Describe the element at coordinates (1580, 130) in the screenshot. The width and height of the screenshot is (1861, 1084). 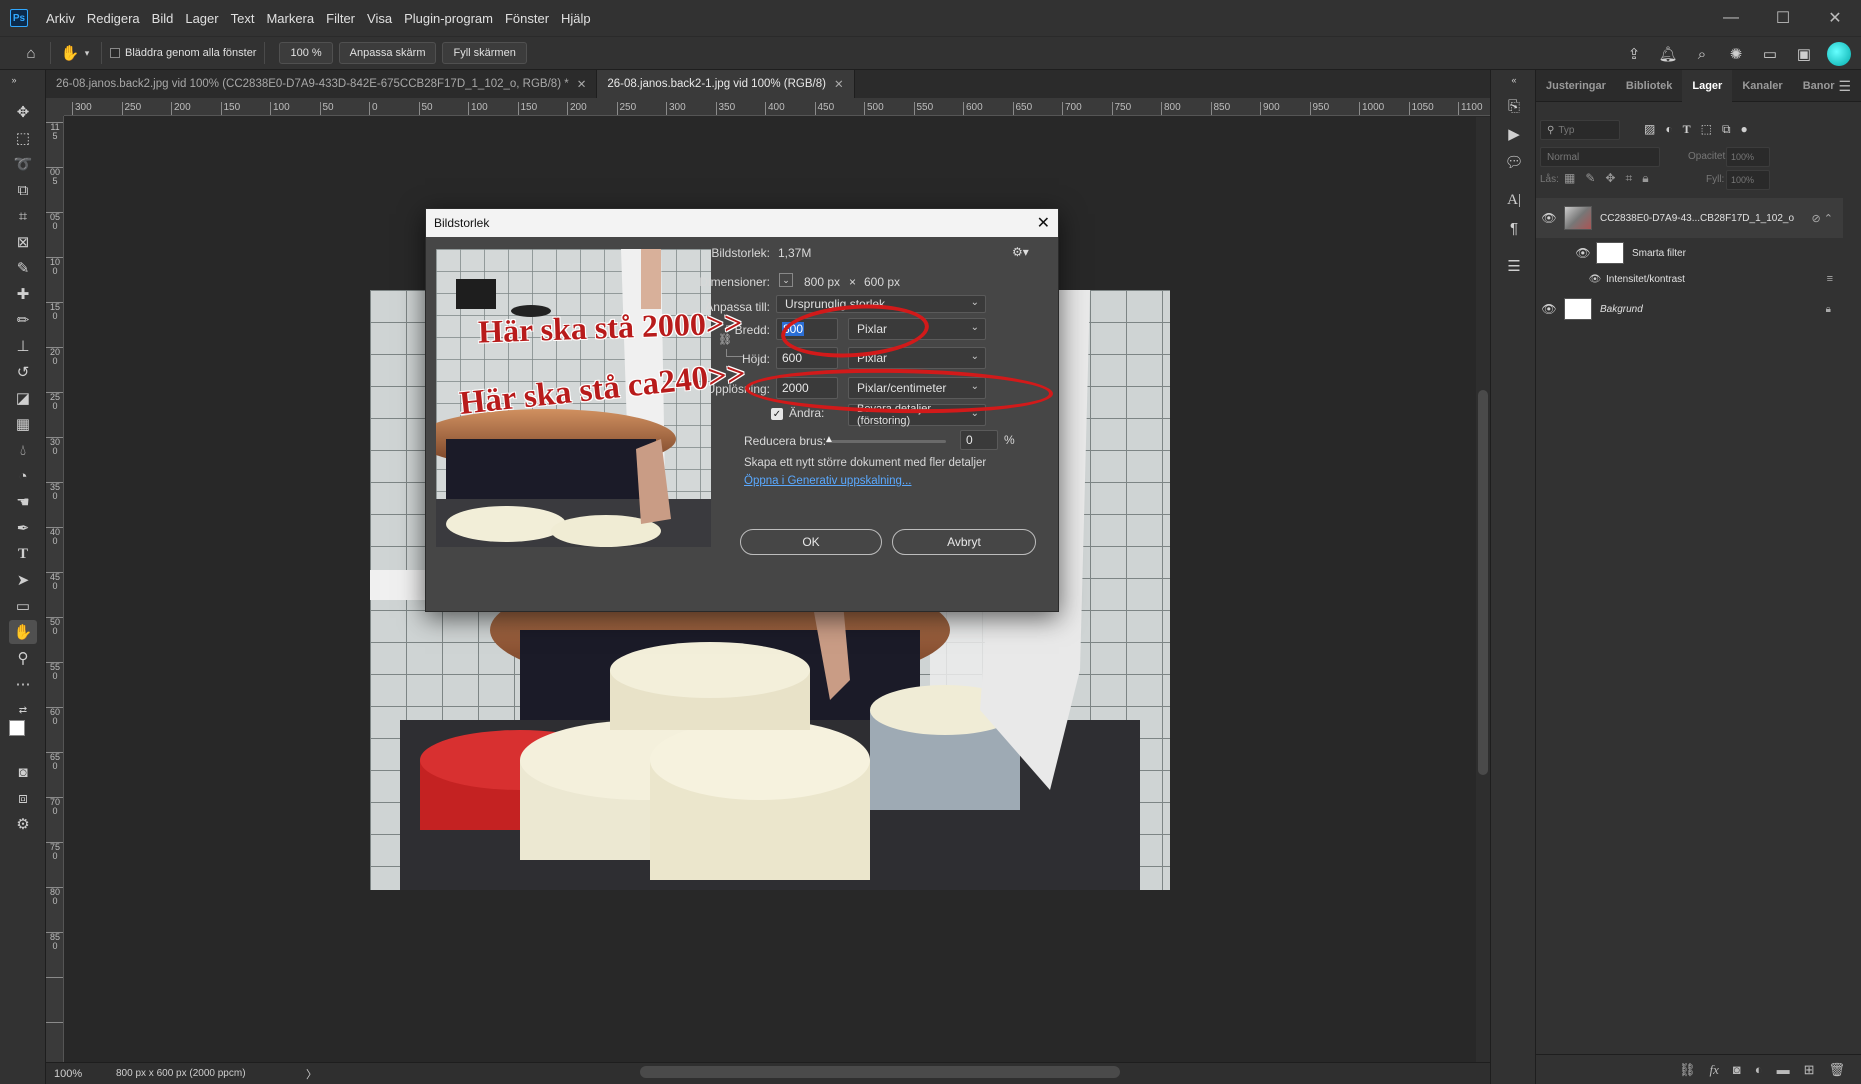
I see `layer-filter-field: ⚲ Typ` at that location.